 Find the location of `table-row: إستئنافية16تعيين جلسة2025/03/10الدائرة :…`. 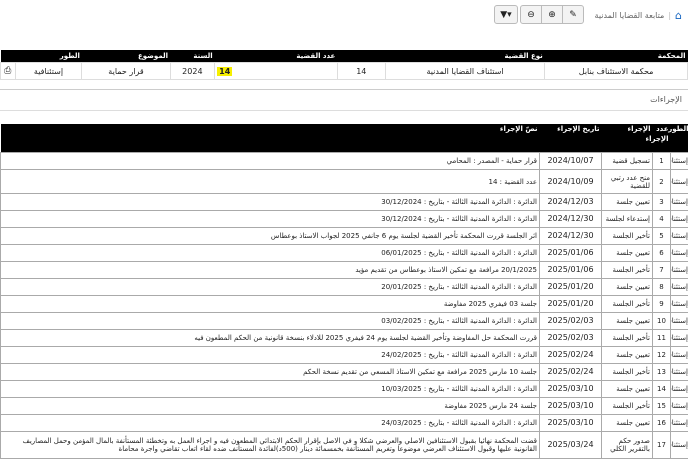

table-row: إستئنافية16تعيين جلسة2025/03/10الدائرة :… is located at coordinates (344, 423).